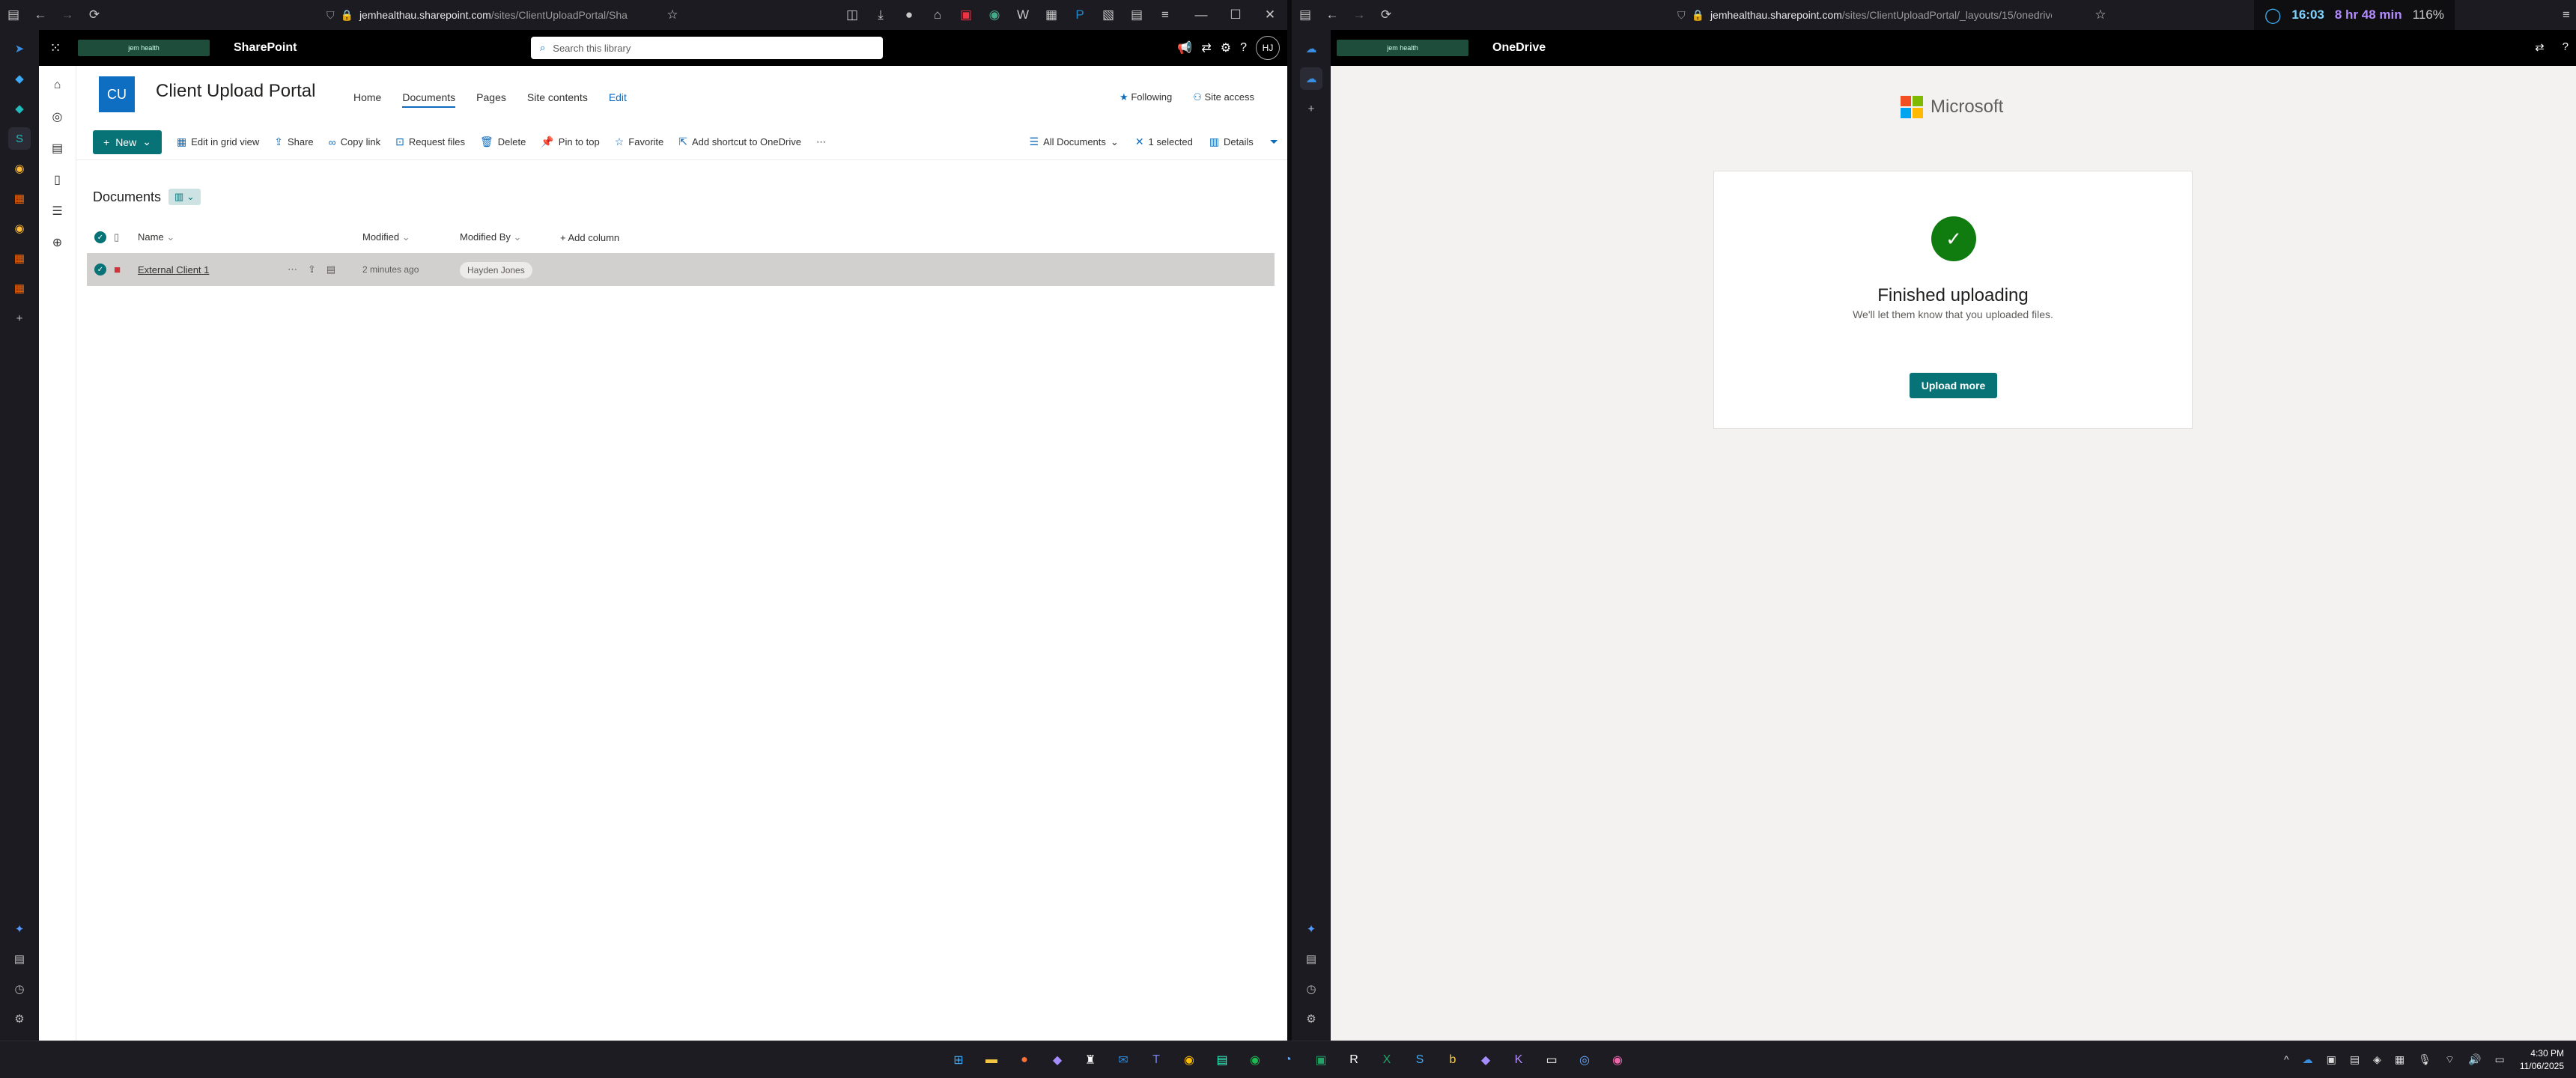 The image size is (2576, 1078). Describe the element at coordinates (235, 91) in the screenshot. I see `site-title: Client Upload Portal` at that location.